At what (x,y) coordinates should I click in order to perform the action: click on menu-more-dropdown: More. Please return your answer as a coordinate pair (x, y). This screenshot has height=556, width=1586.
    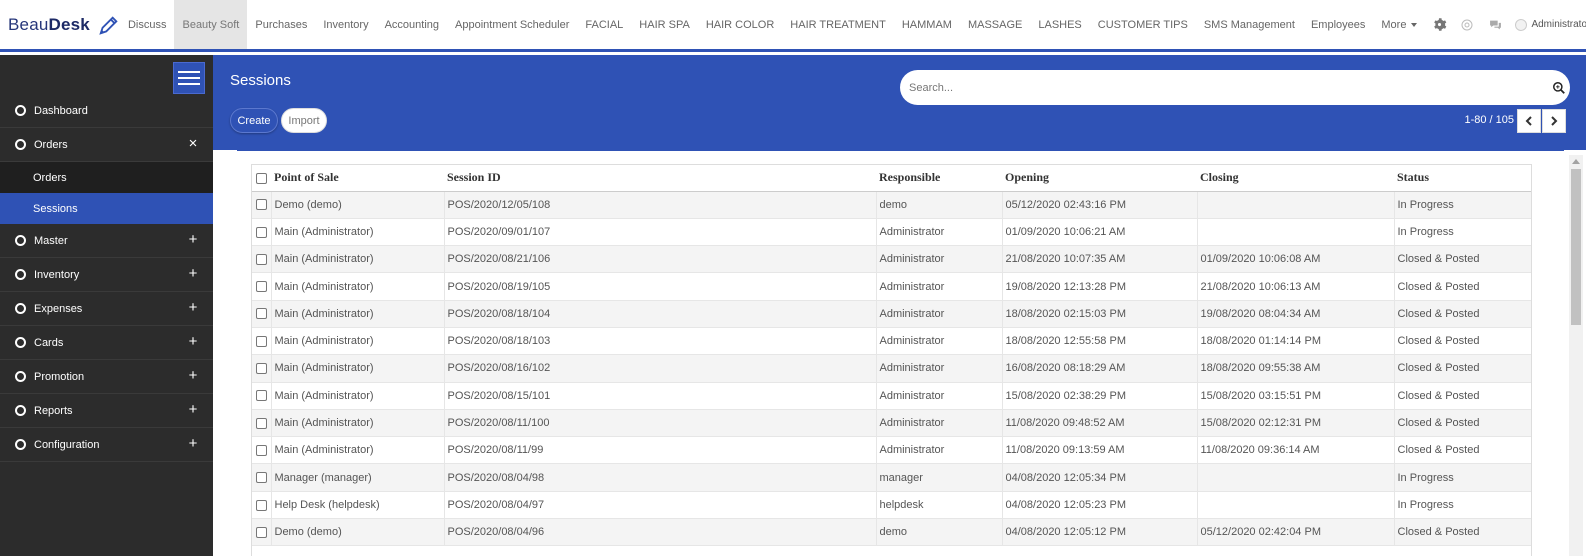
    Looking at the image, I should click on (1399, 24).